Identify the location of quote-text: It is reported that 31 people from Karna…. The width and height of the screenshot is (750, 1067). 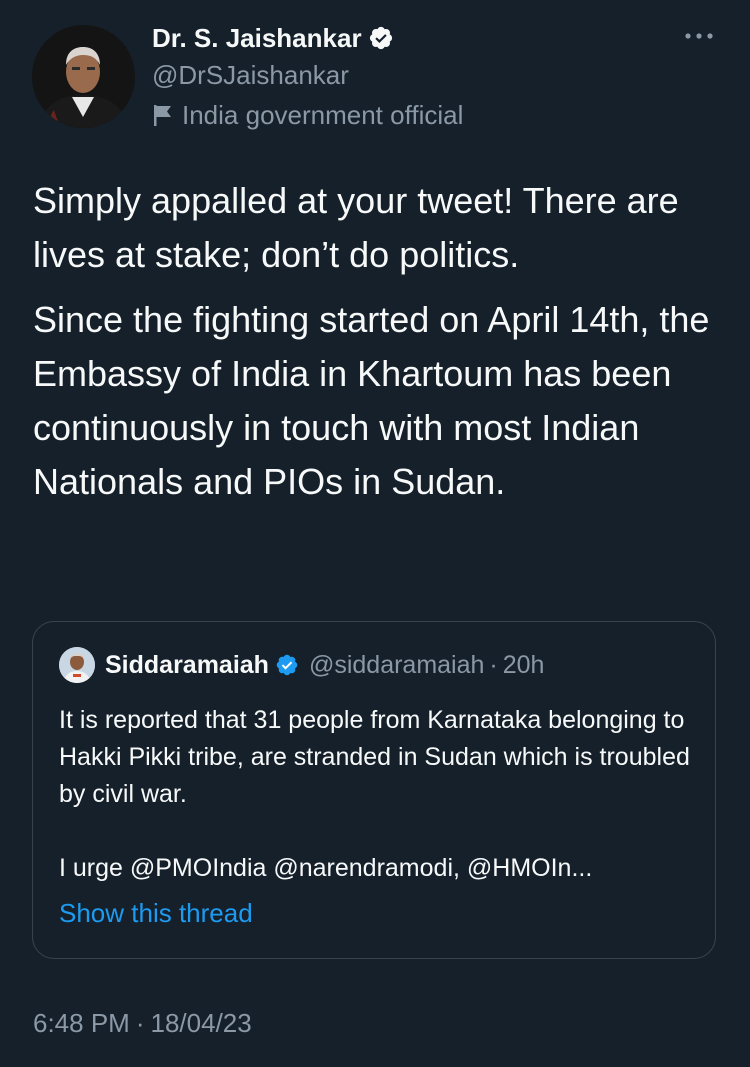
(379, 794).